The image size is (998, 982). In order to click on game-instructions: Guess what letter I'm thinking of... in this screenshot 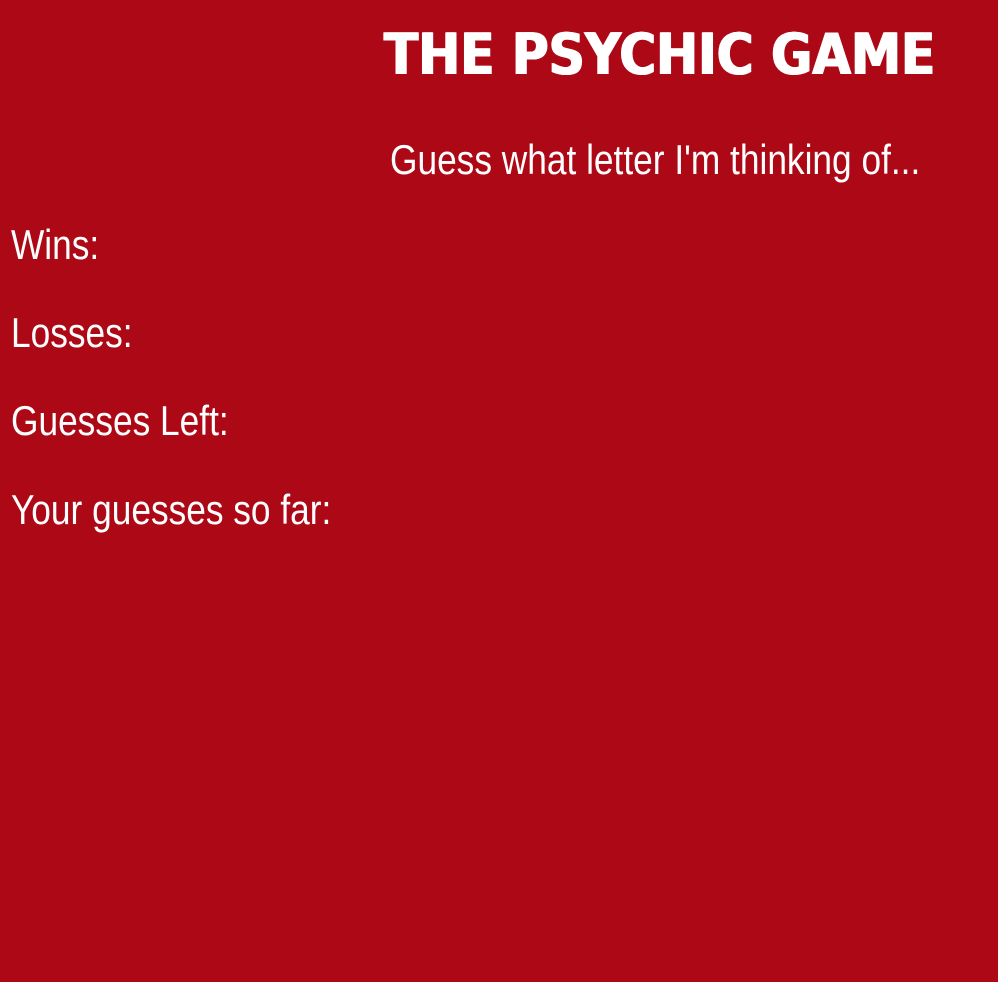, I will do `click(655, 159)`.